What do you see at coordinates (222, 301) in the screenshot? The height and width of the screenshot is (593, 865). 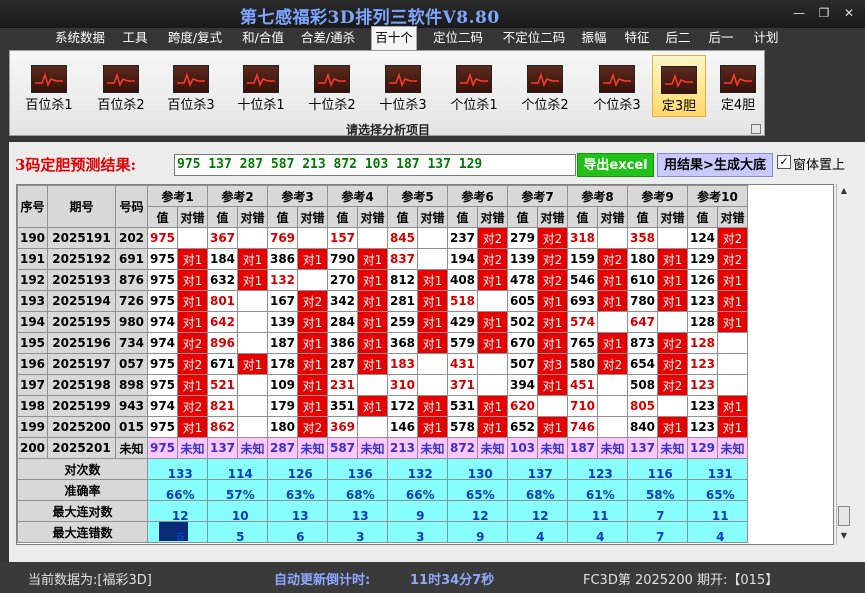 I see `cell-value: 801` at bounding box center [222, 301].